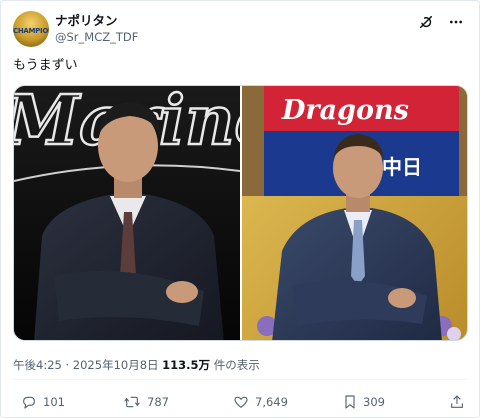  What do you see at coordinates (441, 22) in the screenshot?
I see `header-actions` at bounding box center [441, 22].